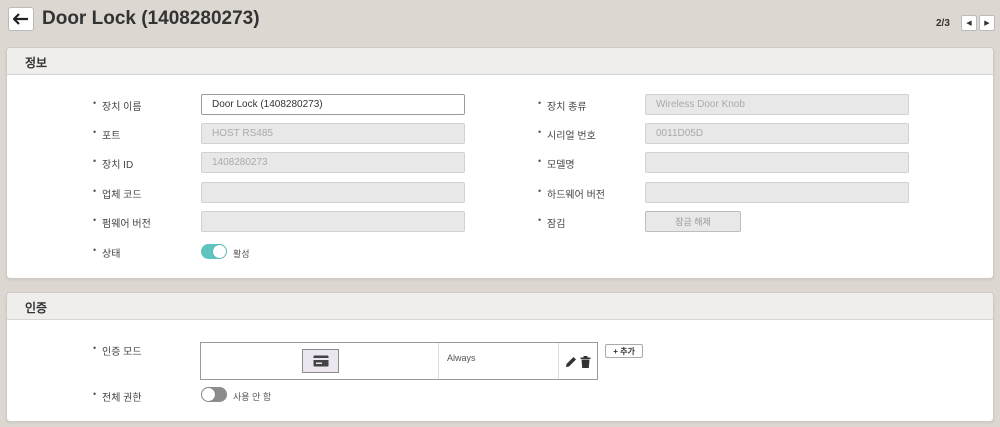  I want to click on pager-next-button: ▶, so click(987, 23).